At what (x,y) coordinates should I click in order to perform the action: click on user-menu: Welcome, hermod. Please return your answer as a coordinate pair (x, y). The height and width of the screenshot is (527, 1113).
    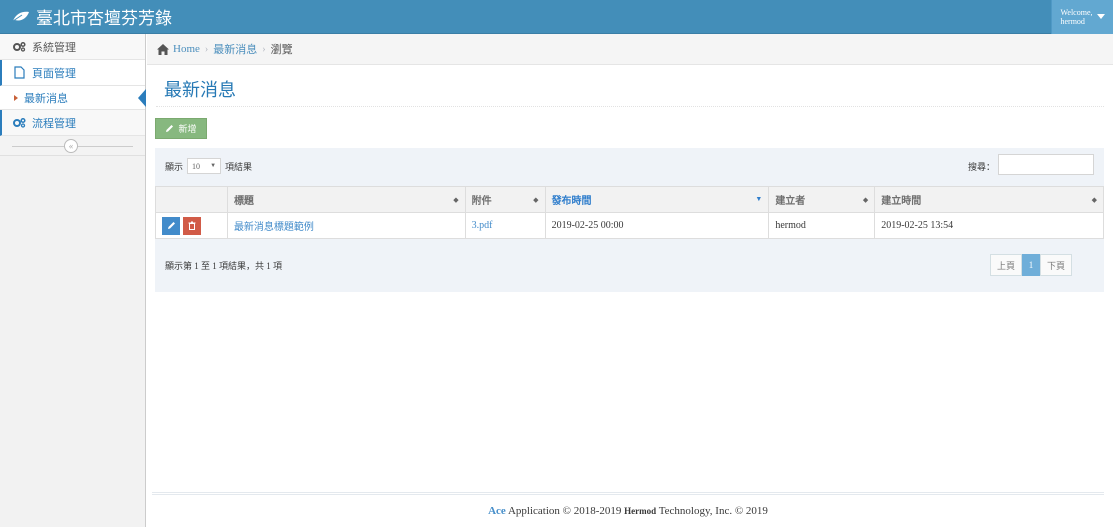
    Looking at the image, I should click on (1082, 17).